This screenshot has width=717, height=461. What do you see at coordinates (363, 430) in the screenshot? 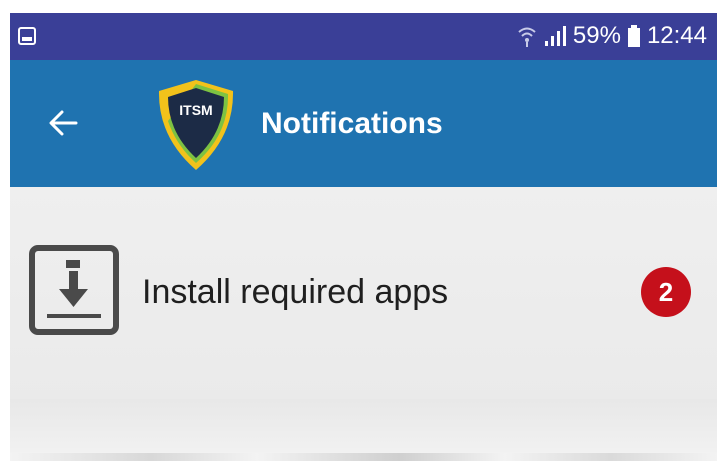
I see `partial-next-item` at bounding box center [363, 430].